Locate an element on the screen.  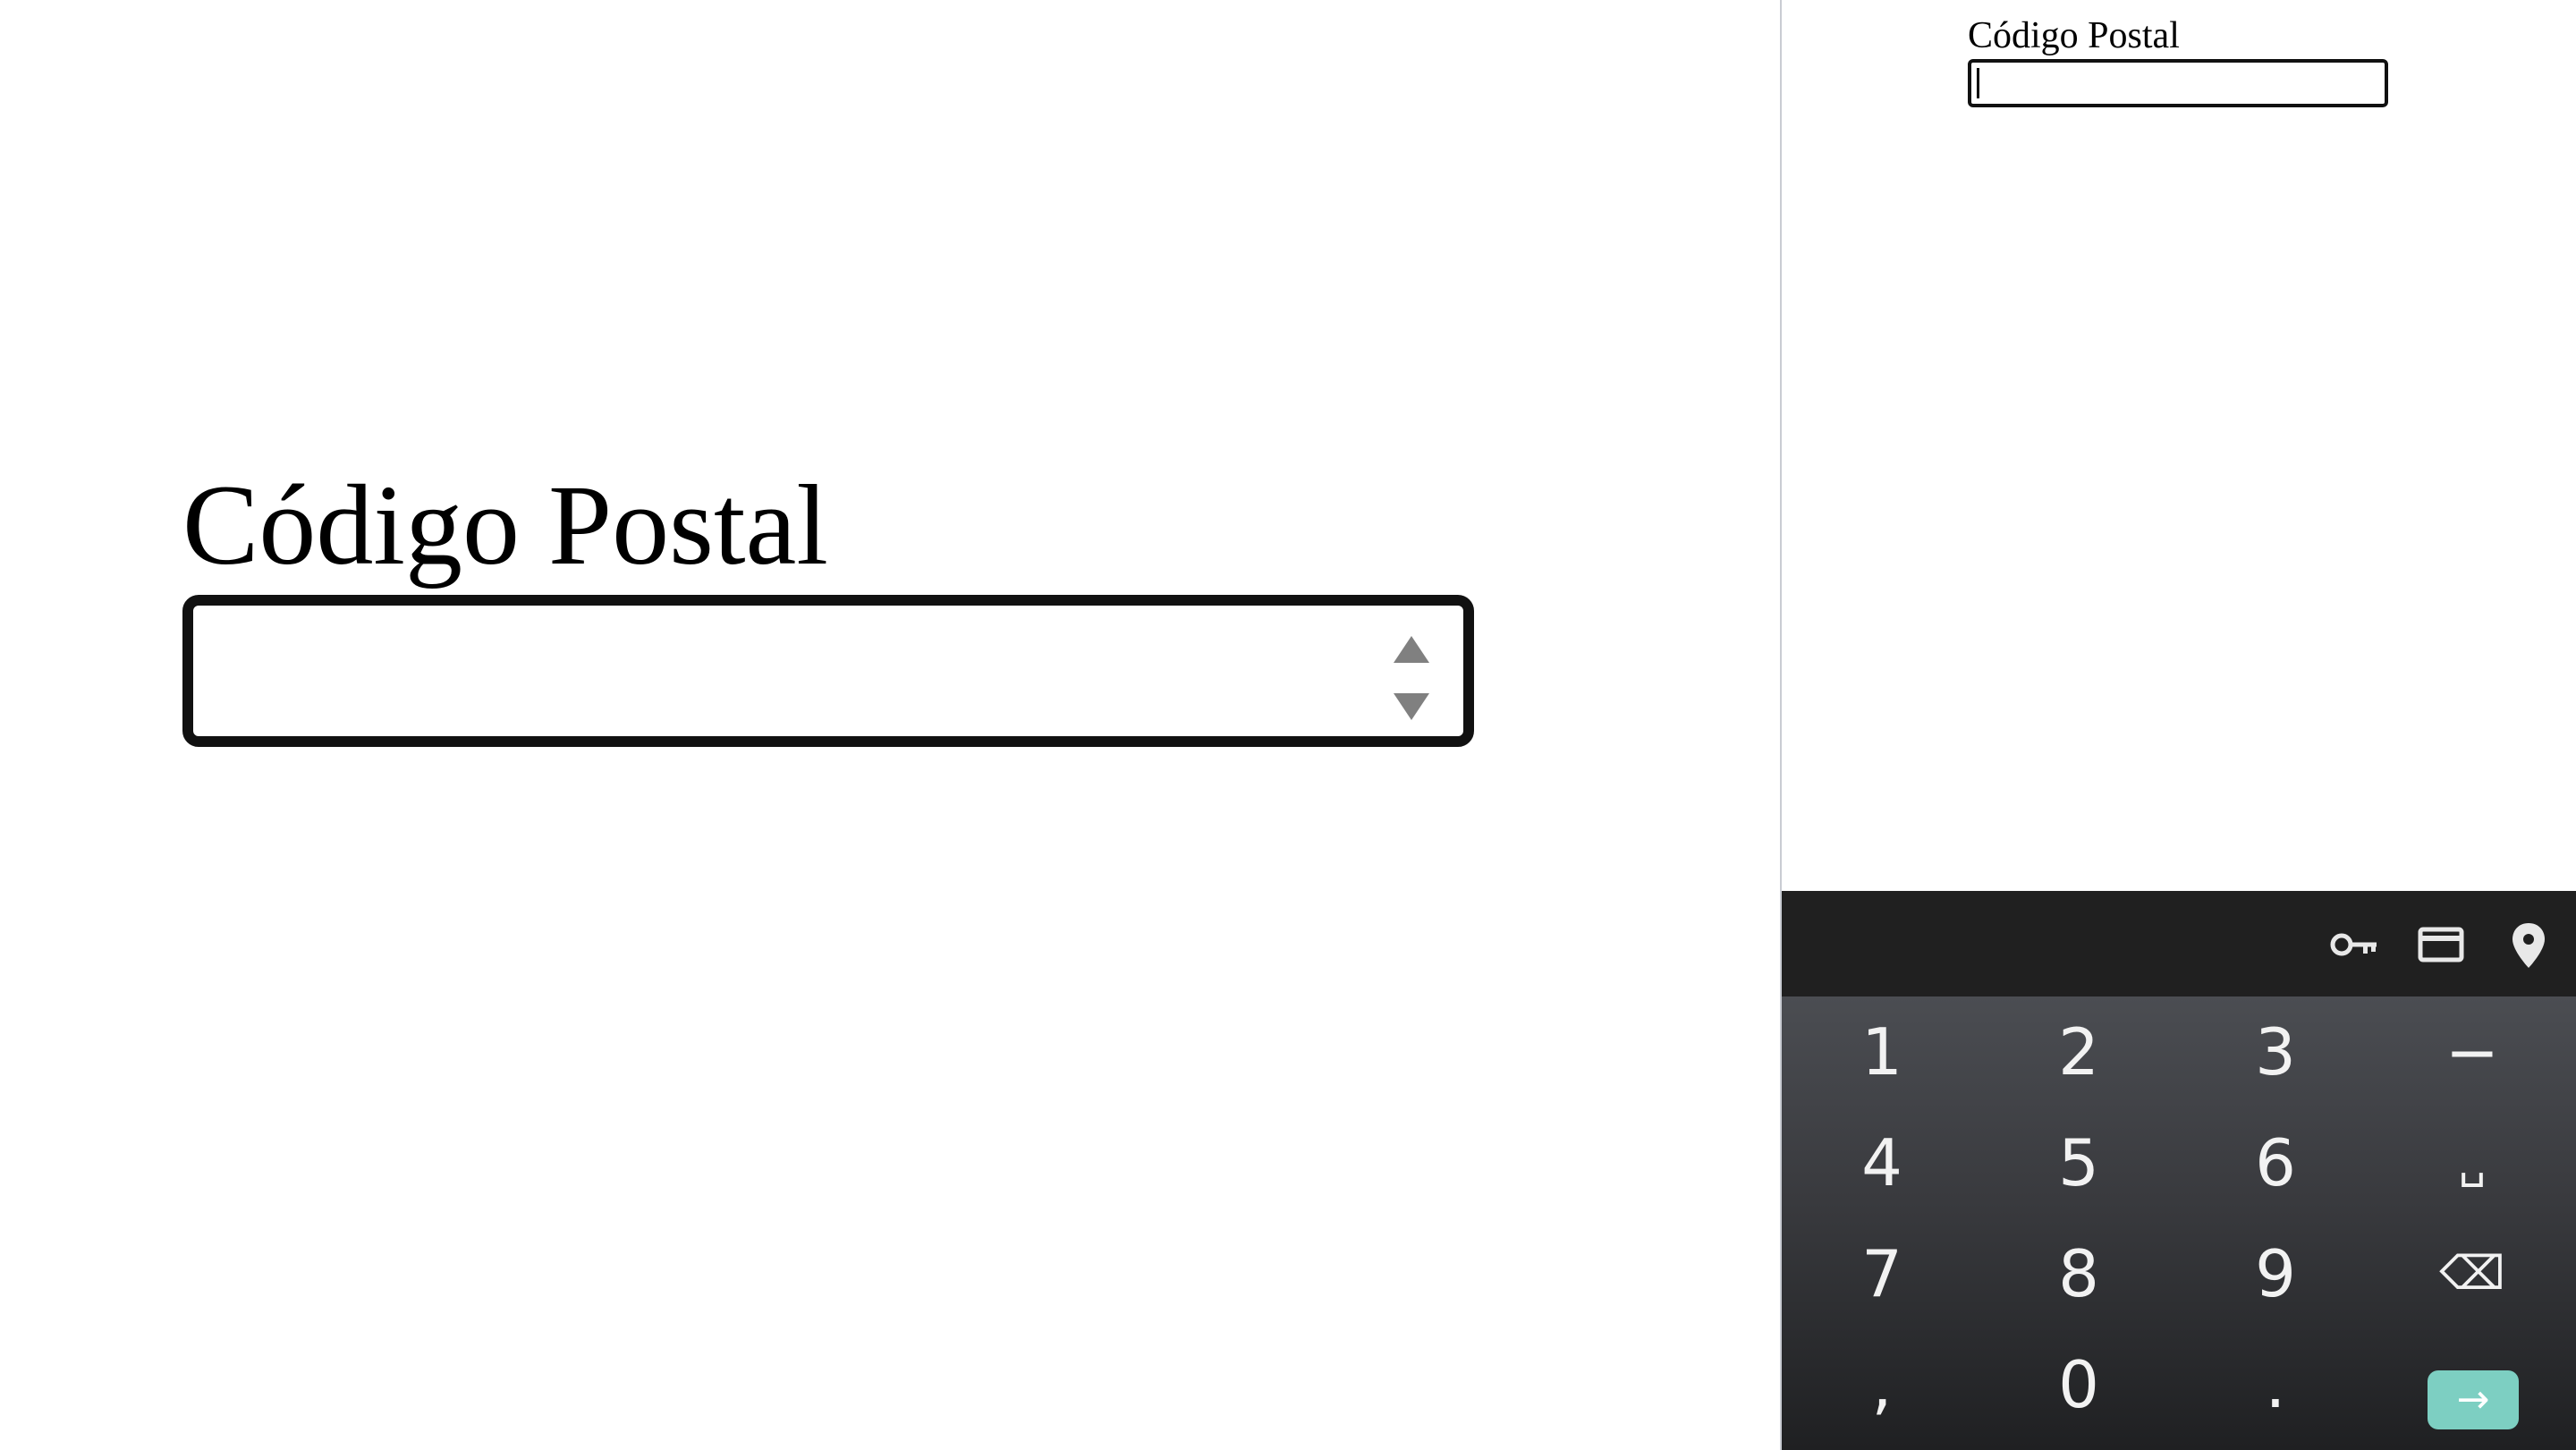
keyboard-toolbar is located at coordinates (2179, 944).